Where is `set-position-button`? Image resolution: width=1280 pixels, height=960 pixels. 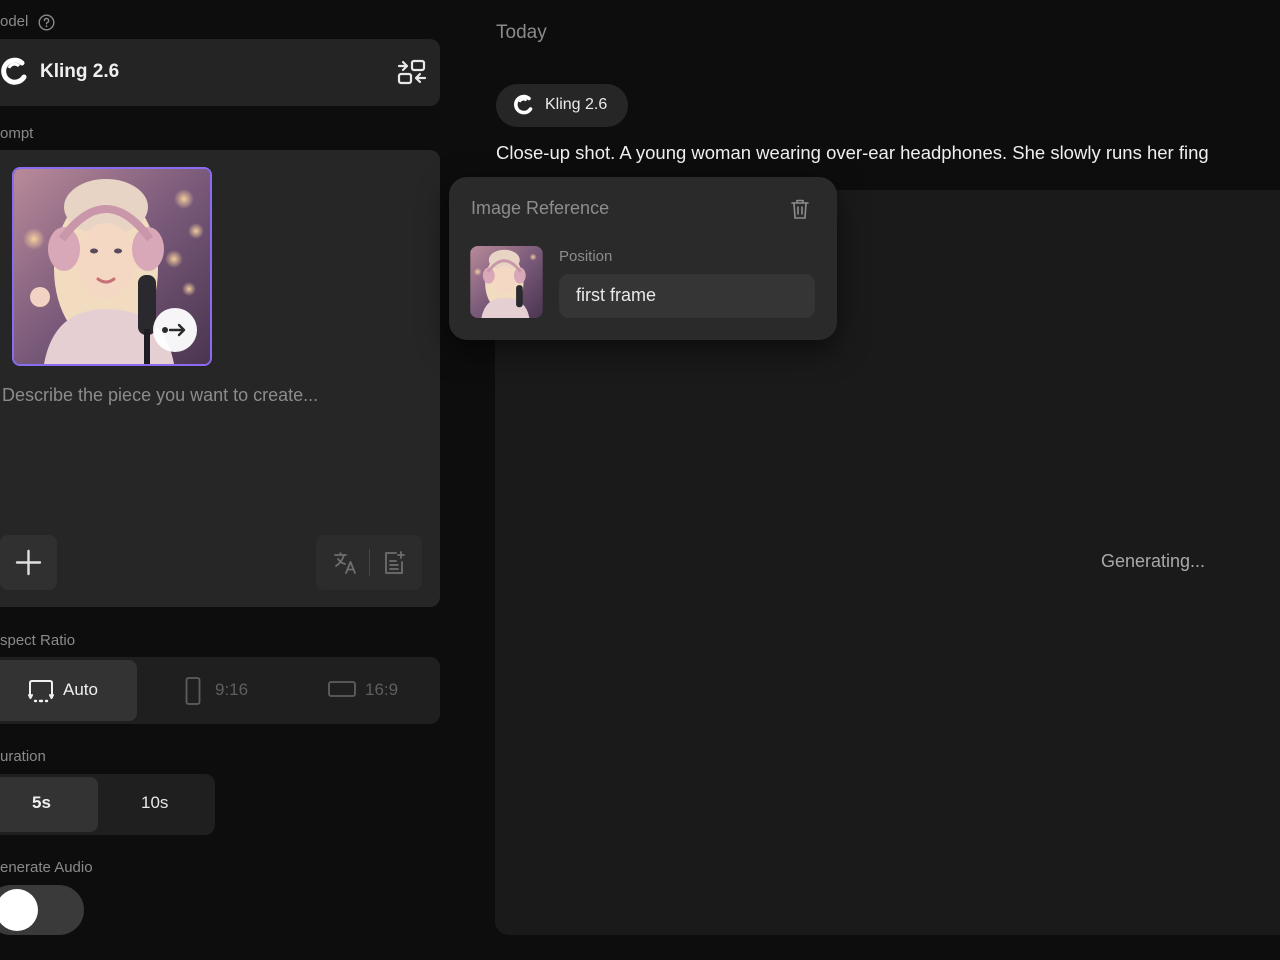 set-position-button is located at coordinates (175, 330).